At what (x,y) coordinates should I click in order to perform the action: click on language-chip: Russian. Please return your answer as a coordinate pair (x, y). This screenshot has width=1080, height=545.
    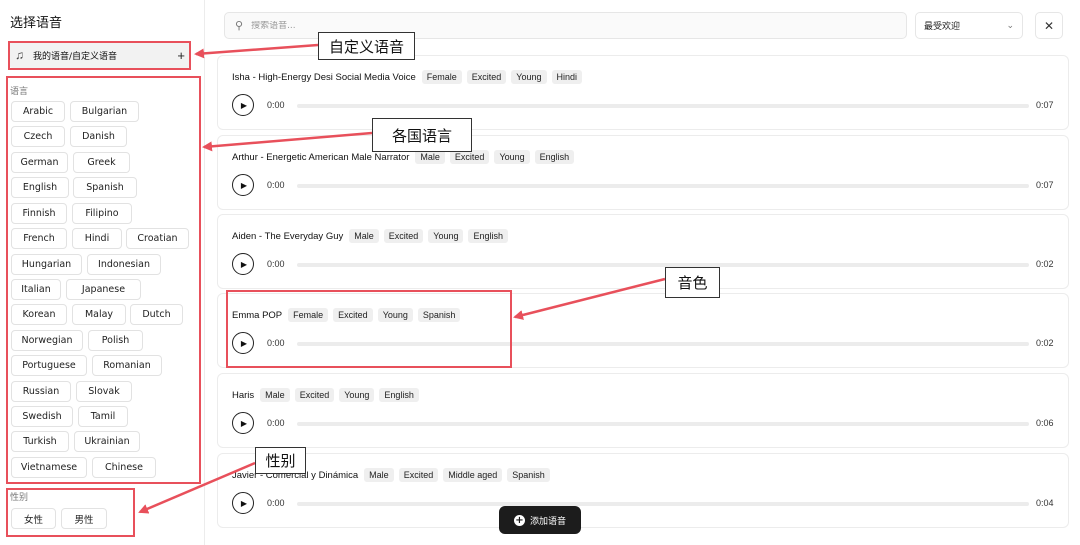
    Looking at the image, I should click on (41, 391).